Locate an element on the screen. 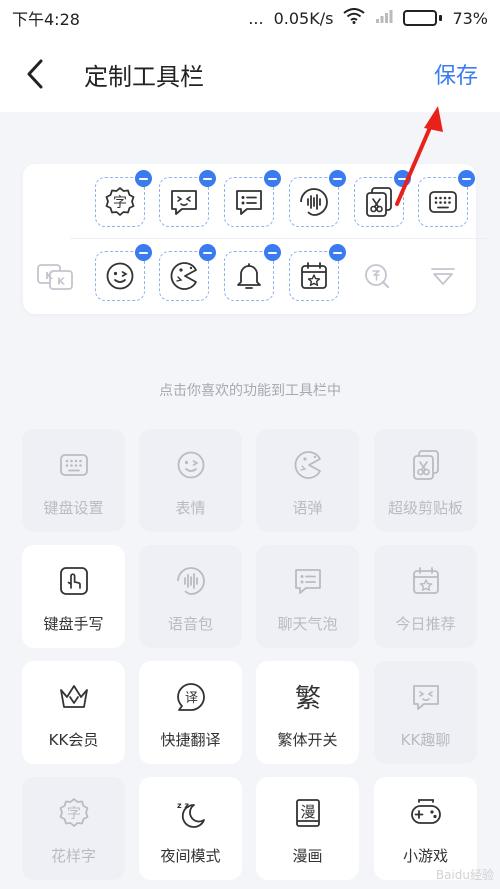 The width and height of the screenshot is (500, 889). page-title: 定制工具栏 is located at coordinates (144, 76).